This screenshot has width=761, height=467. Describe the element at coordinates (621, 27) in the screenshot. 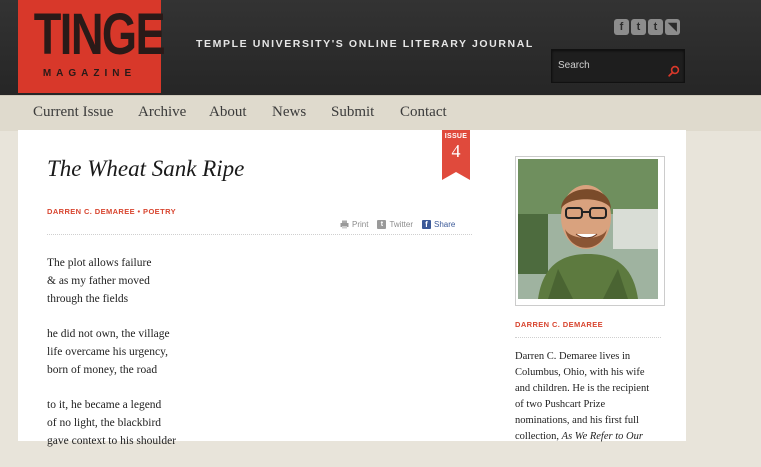

I see `facebook-icon: f` at that location.